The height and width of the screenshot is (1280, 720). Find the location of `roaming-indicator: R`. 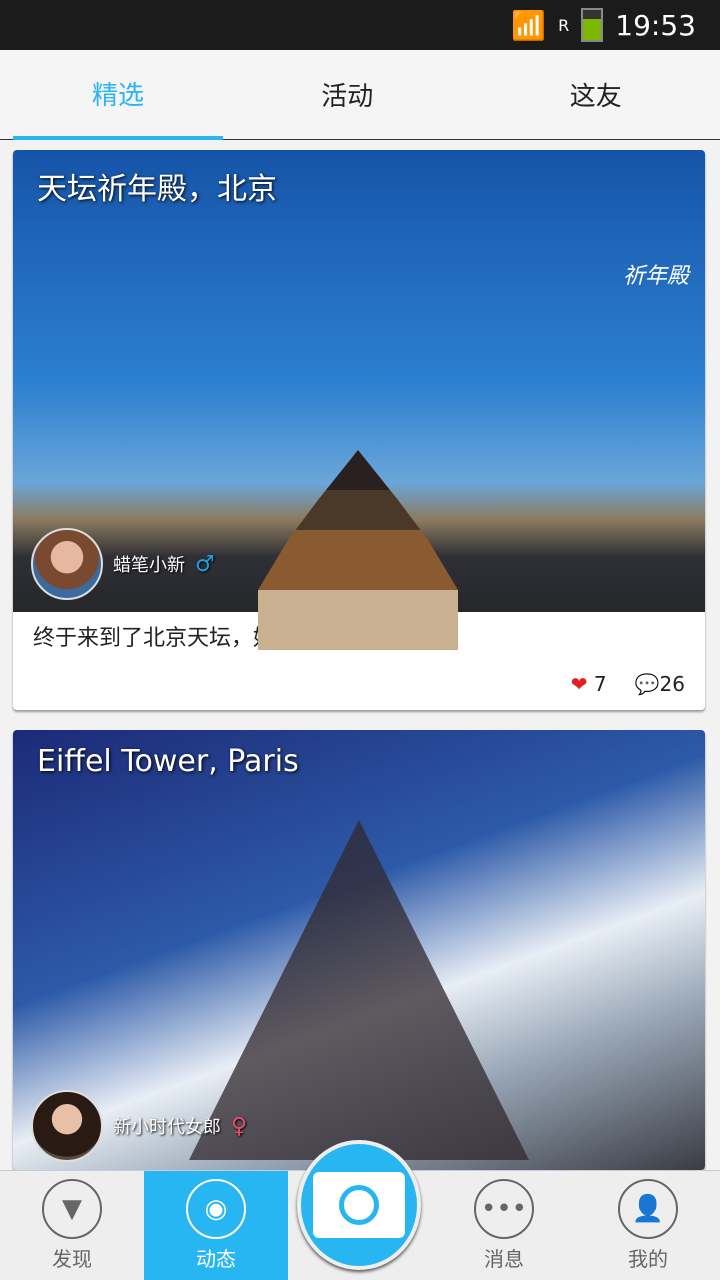

roaming-indicator: R is located at coordinates (564, 25).